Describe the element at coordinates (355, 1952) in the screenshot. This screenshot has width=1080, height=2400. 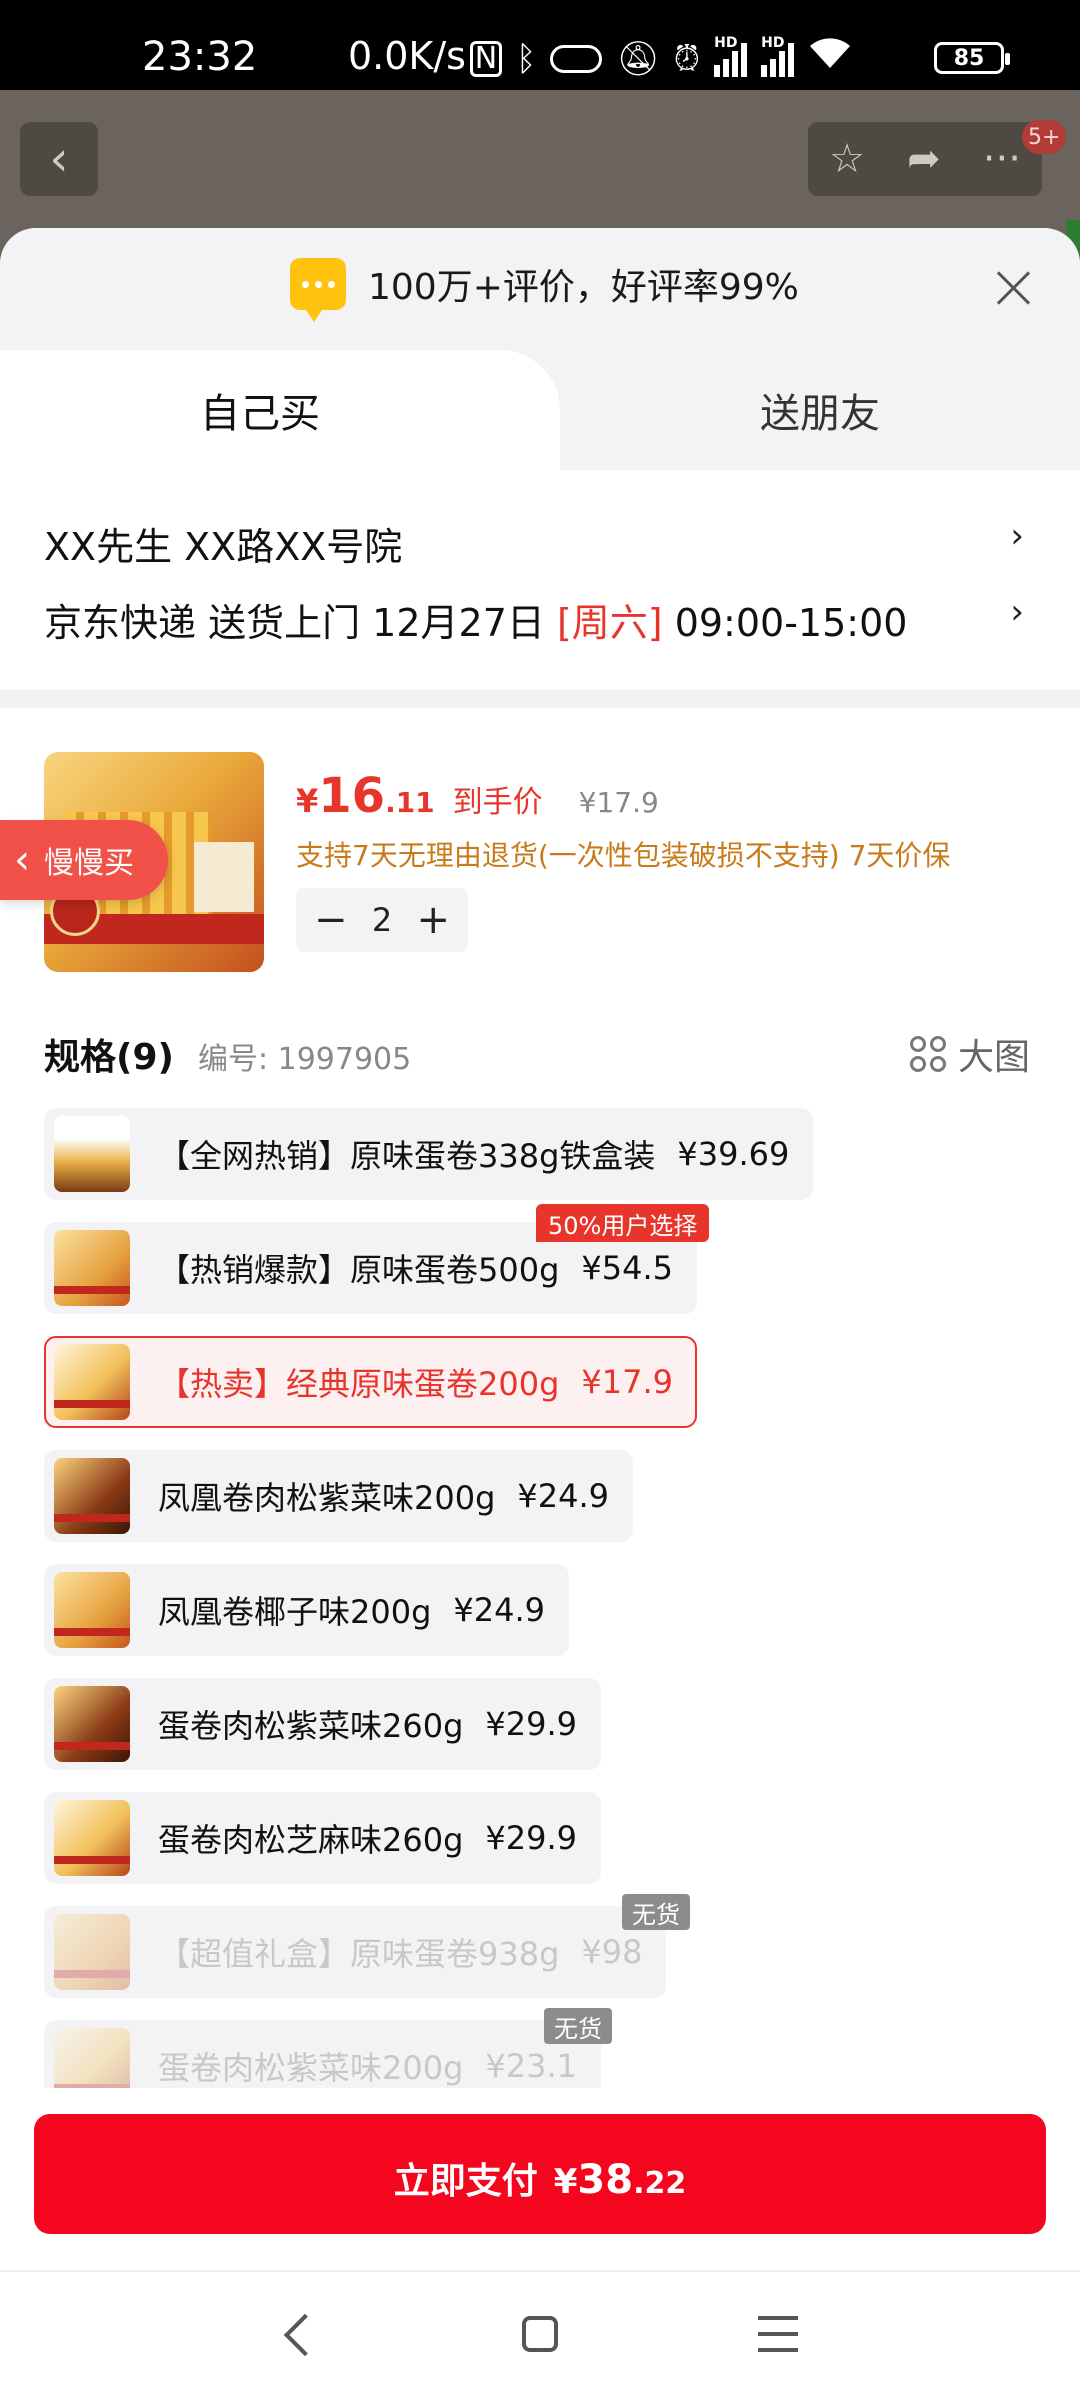
I see `spec-option-out-of-stock: 【超值礼盒】原味蛋卷938g ¥98` at that location.